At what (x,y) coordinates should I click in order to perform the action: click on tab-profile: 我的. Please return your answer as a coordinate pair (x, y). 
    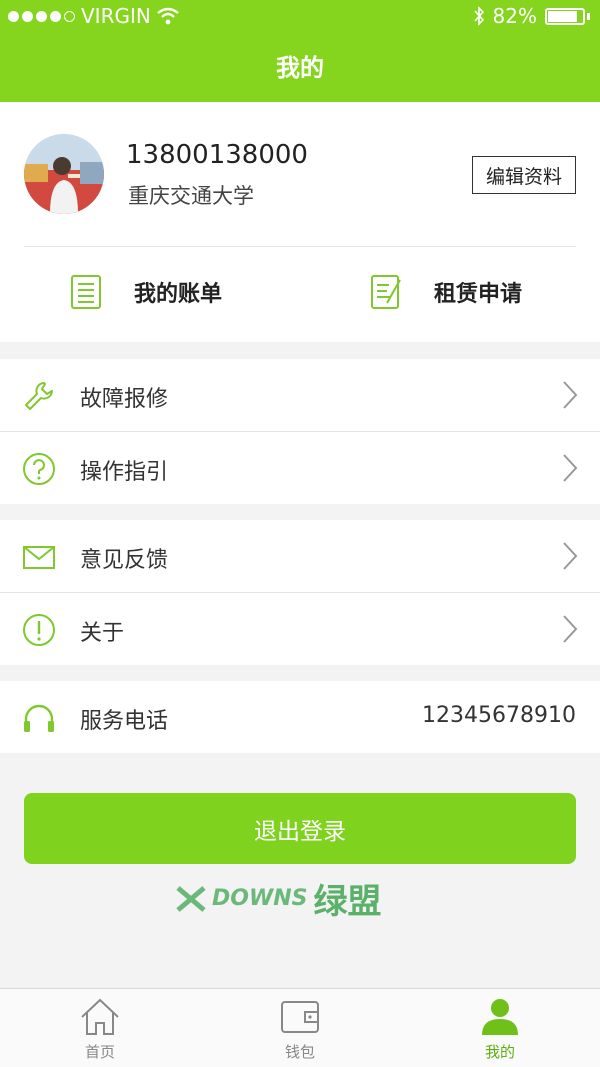
    Looking at the image, I should click on (500, 1029).